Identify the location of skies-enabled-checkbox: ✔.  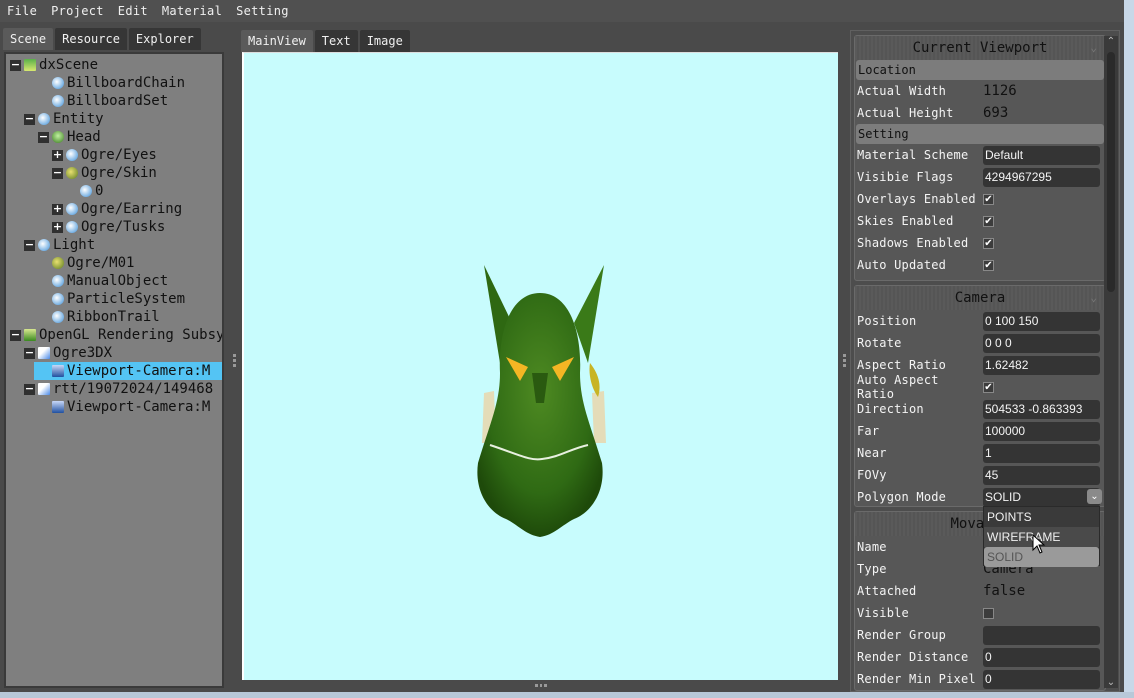
(988, 221).